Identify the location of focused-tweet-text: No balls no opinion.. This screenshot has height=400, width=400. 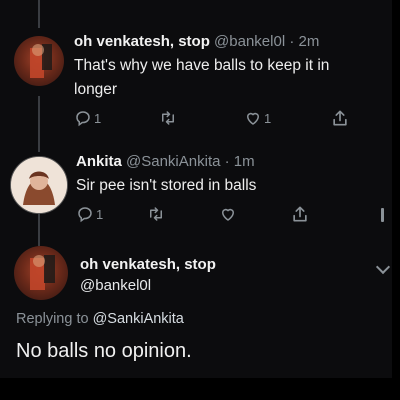
(104, 351).